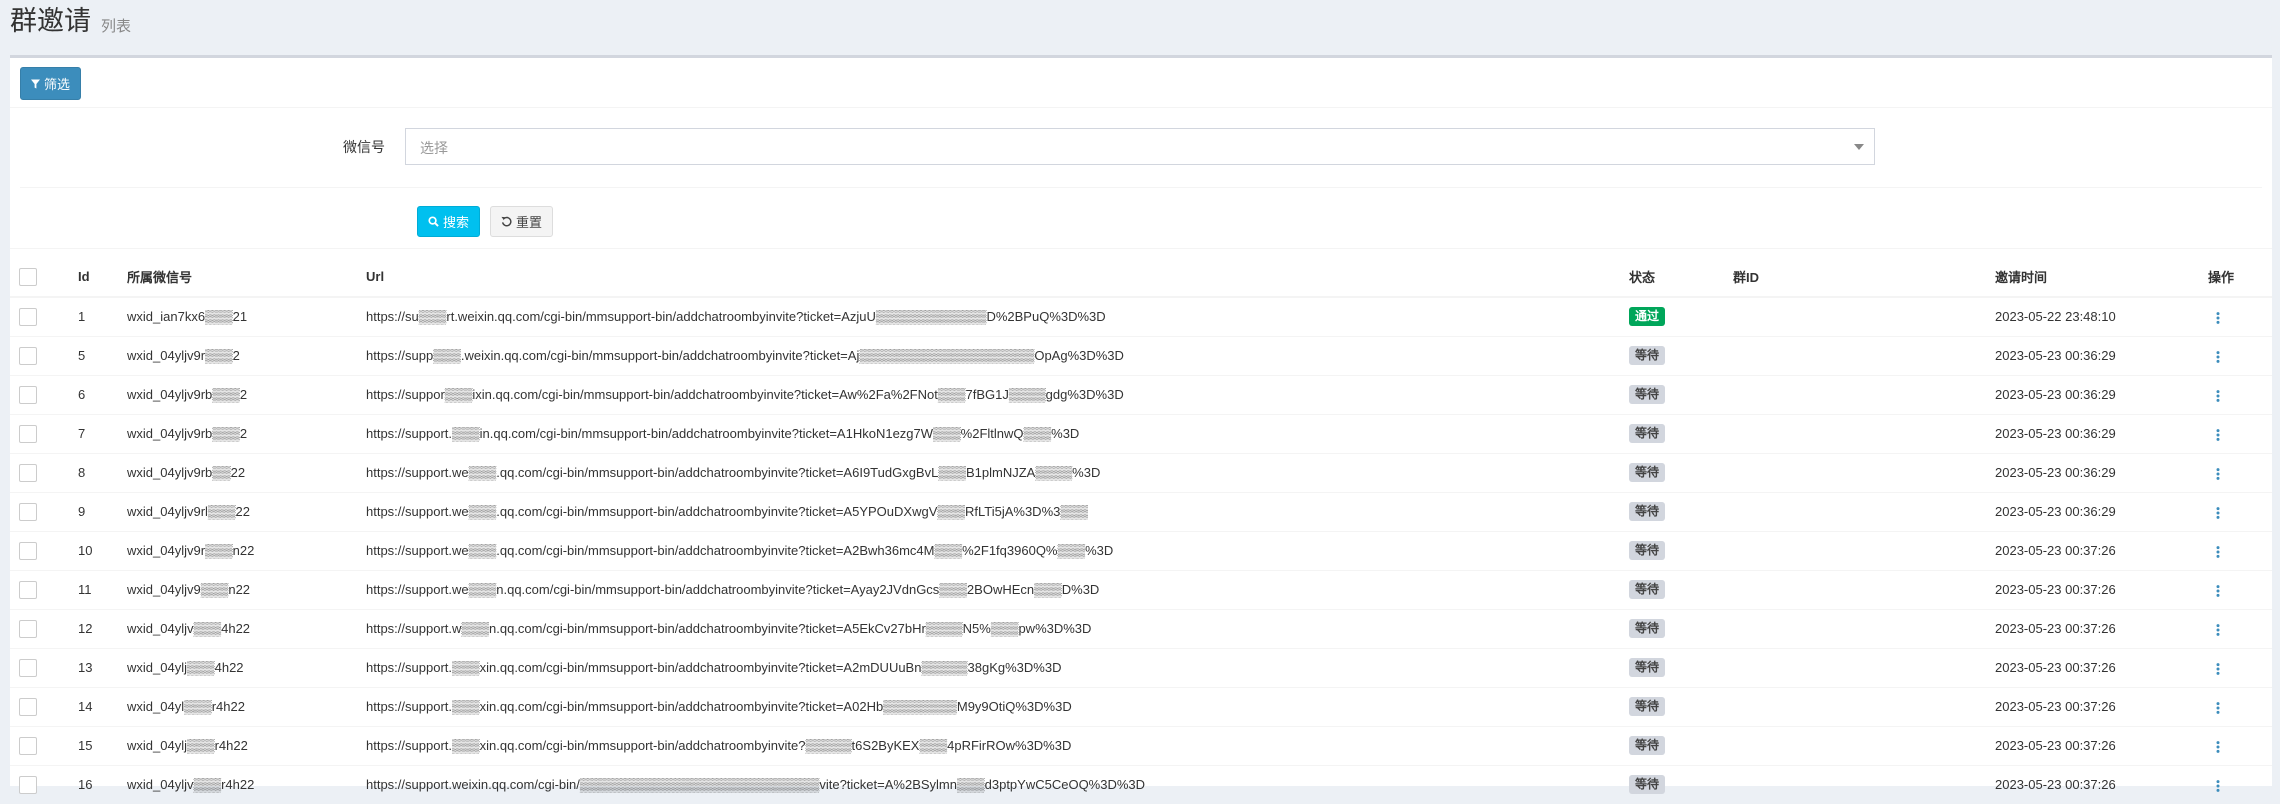 The height and width of the screenshot is (804, 2280). Describe the element at coordinates (1140, 27) in the screenshot. I see `page-header: 群邀请 列表` at that location.